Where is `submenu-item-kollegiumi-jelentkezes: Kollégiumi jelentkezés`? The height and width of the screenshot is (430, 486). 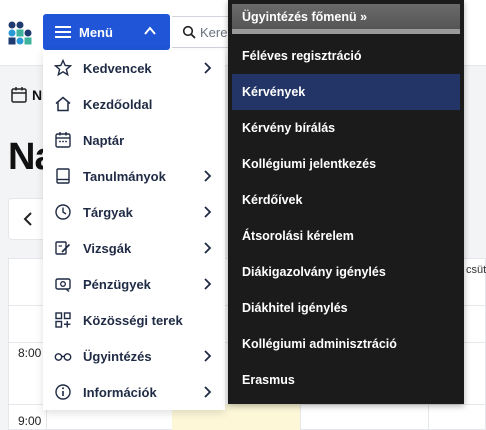 submenu-item-kollegiumi-jelentkezes: Kollégiumi jelentkezés is located at coordinates (346, 164).